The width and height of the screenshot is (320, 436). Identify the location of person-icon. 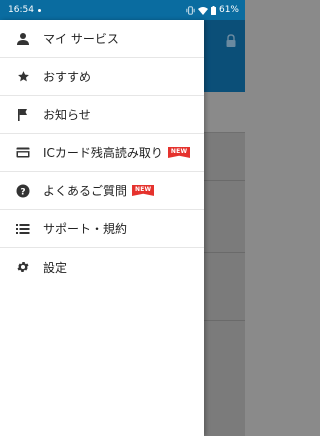
(23, 39).